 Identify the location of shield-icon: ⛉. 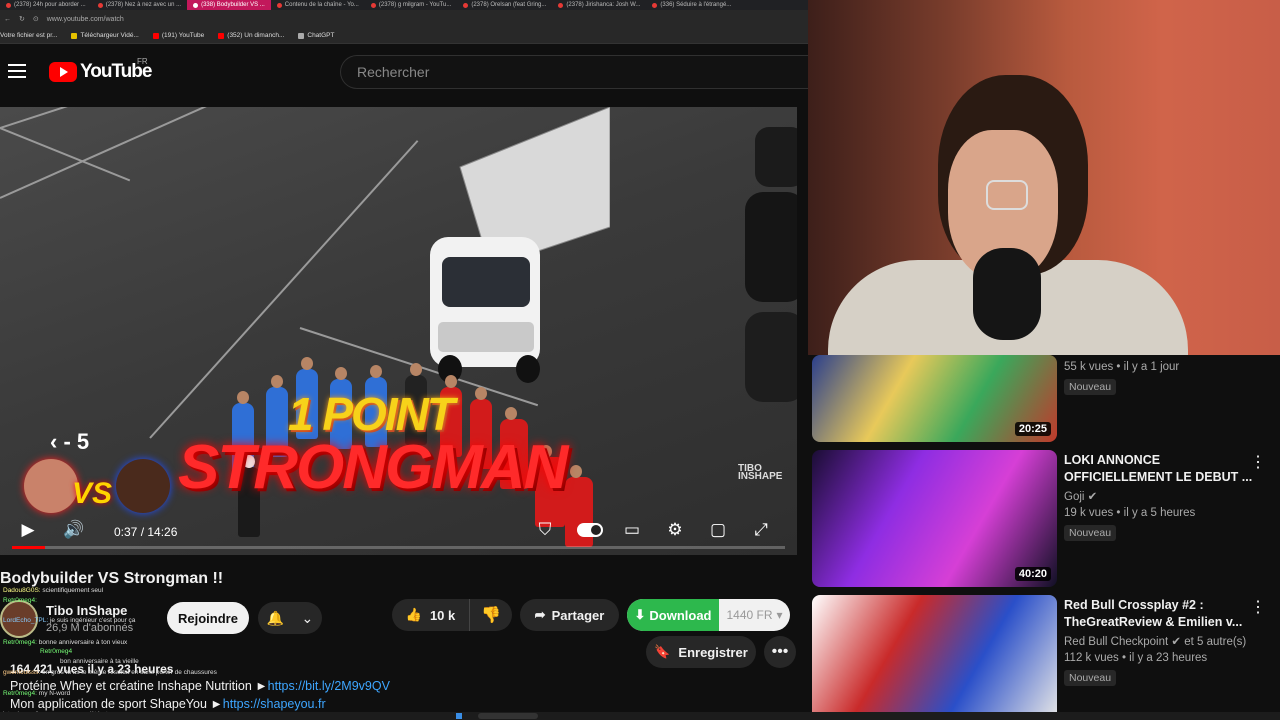
(545, 530).